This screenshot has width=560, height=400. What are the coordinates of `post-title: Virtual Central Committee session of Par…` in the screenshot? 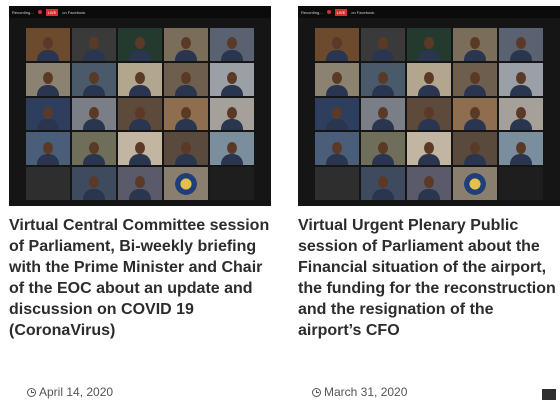 It's located at (140, 278).